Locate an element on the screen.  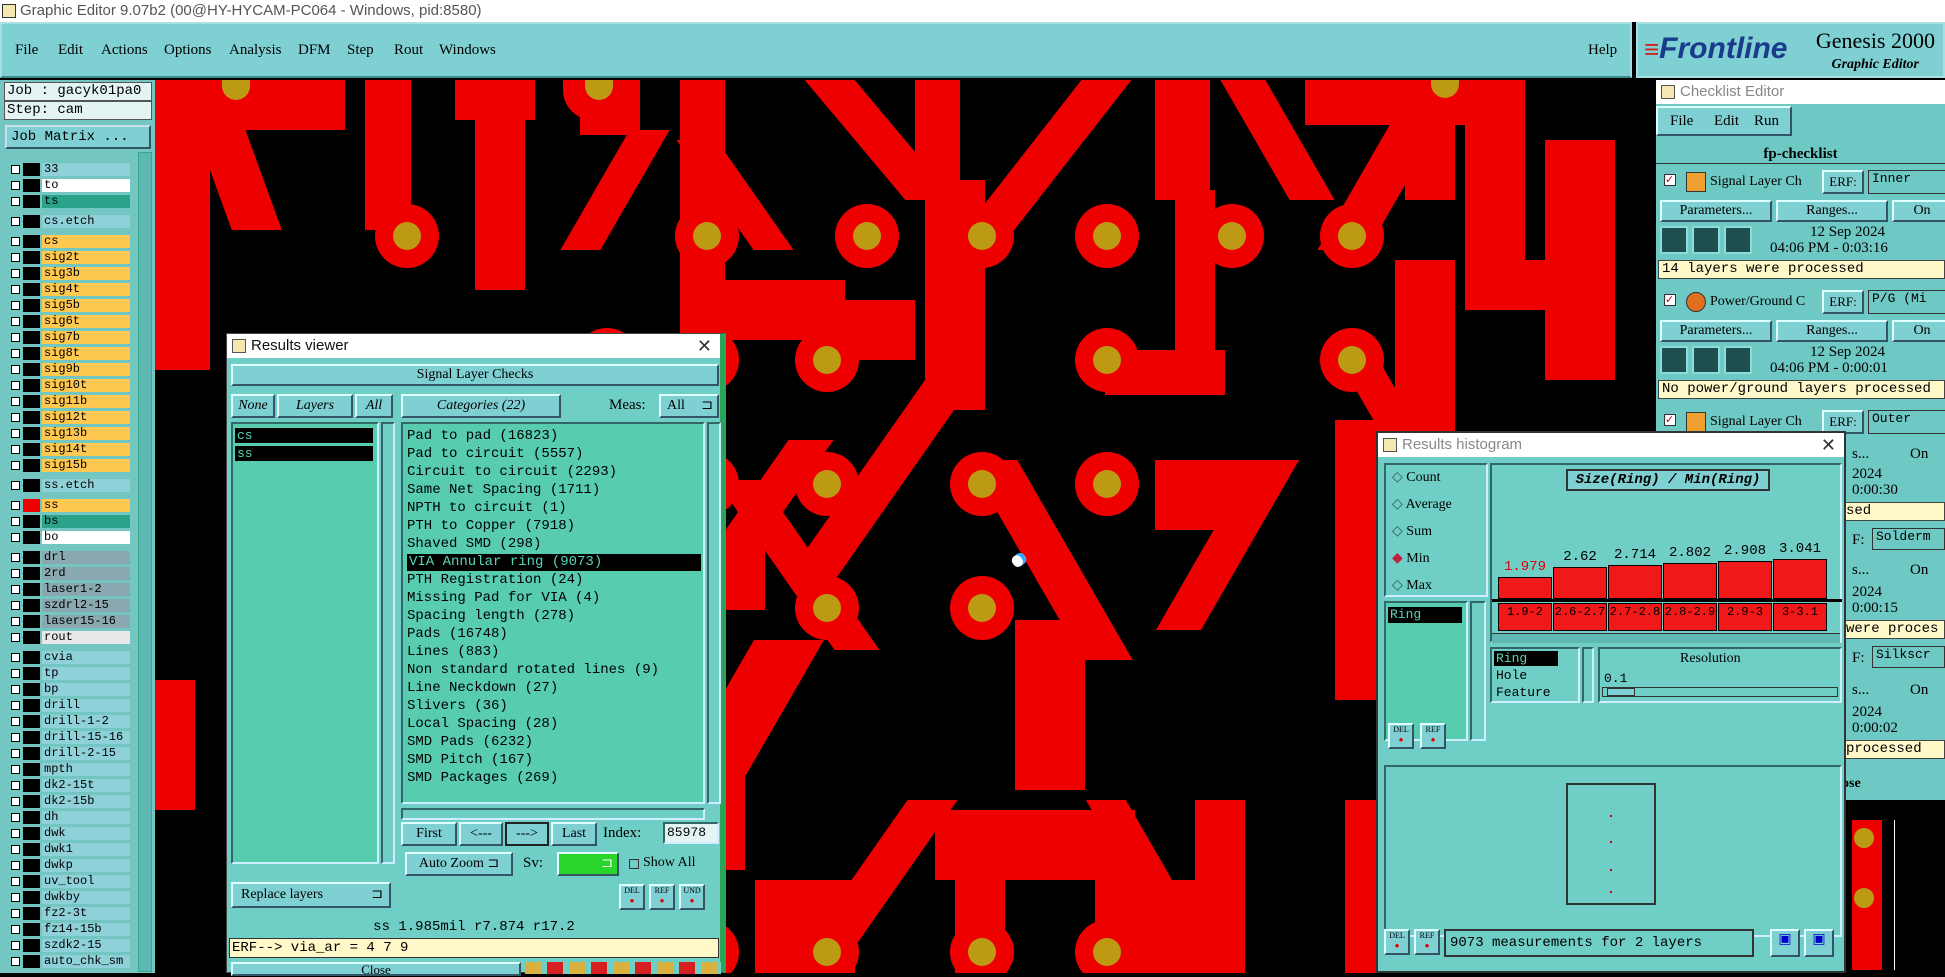
menu-analysis: Analysis is located at coordinates (255, 50).